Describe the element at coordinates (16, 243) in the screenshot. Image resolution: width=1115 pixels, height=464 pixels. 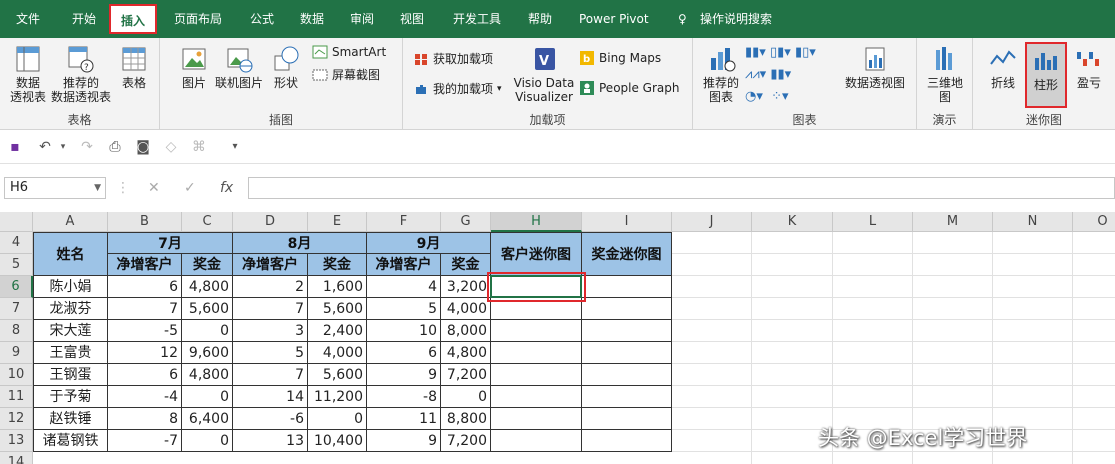
I see `row-header: 4` at that location.